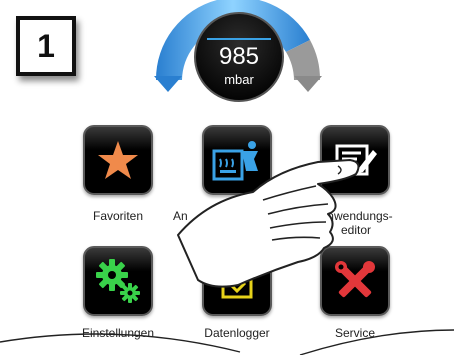 The height and width of the screenshot is (355, 454). Describe the element at coordinates (239, 56) in the screenshot. I see `pressure-value: 985` at that location.